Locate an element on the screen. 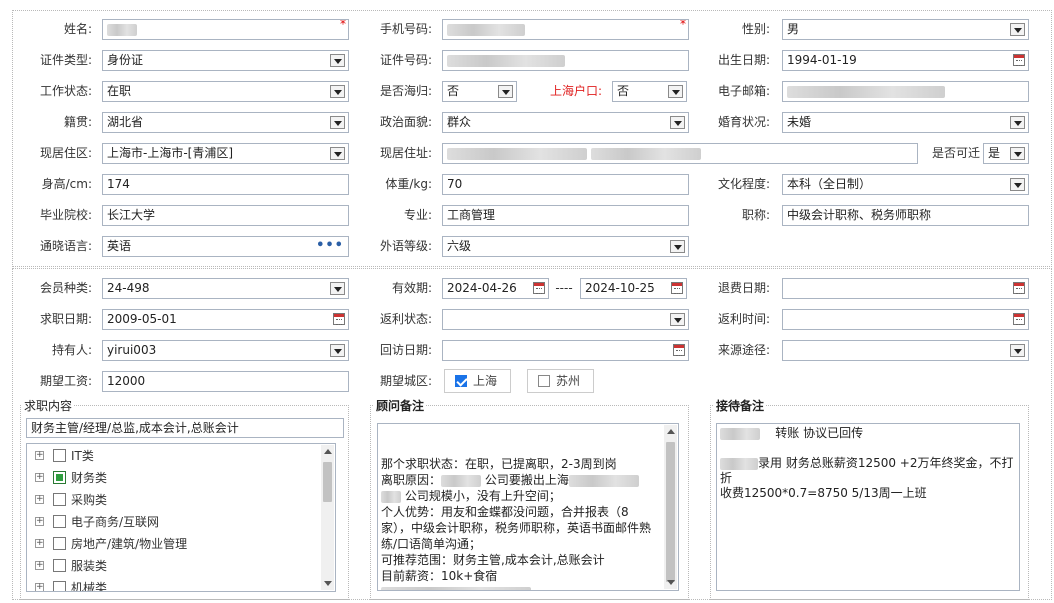 The height and width of the screenshot is (603, 1054). gender-select: 男 is located at coordinates (905, 29).